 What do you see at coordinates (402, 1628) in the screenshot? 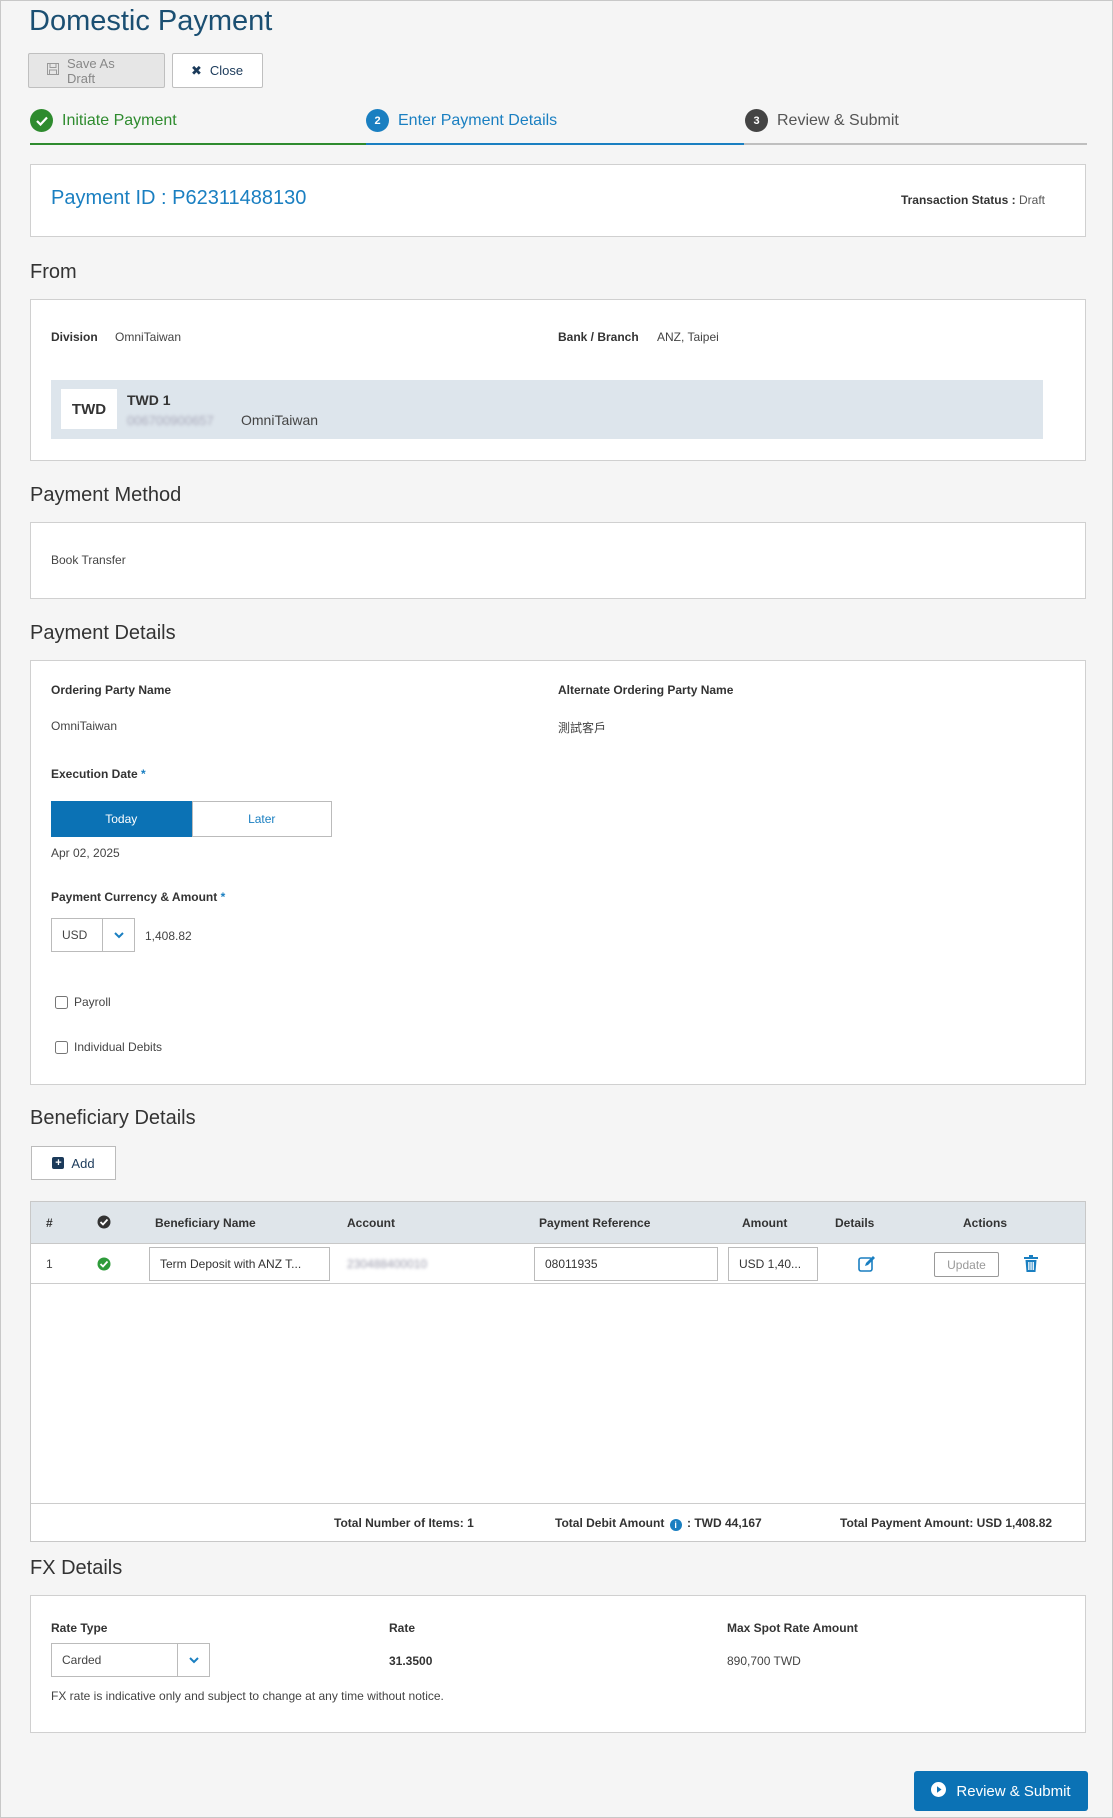
I see `rate-label: Rate` at bounding box center [402, 1628].